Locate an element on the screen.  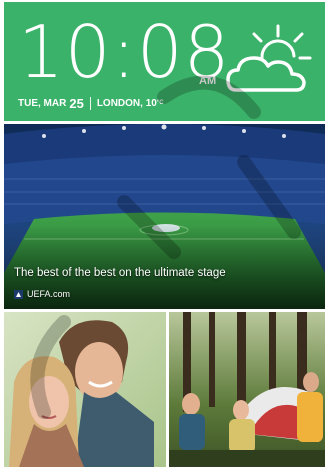
city-temperature: LONDON, 10 is located at coordinates (126, 103).